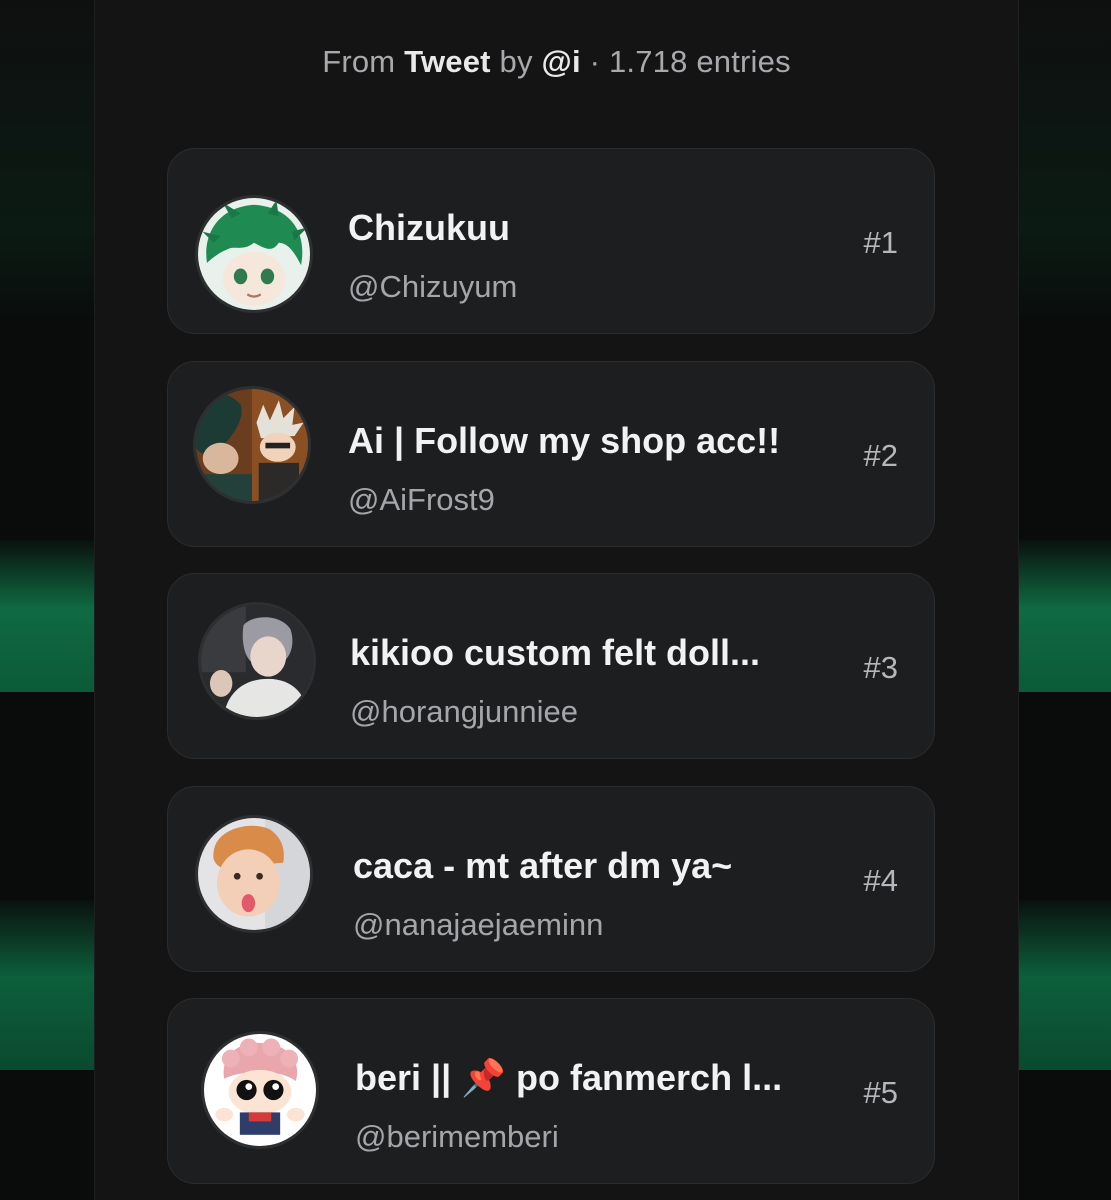 Image resolution: width=1111 pixels, height=1200 pixels. I want to click on entry-handle: @horangjunniee, so click(464, 712).